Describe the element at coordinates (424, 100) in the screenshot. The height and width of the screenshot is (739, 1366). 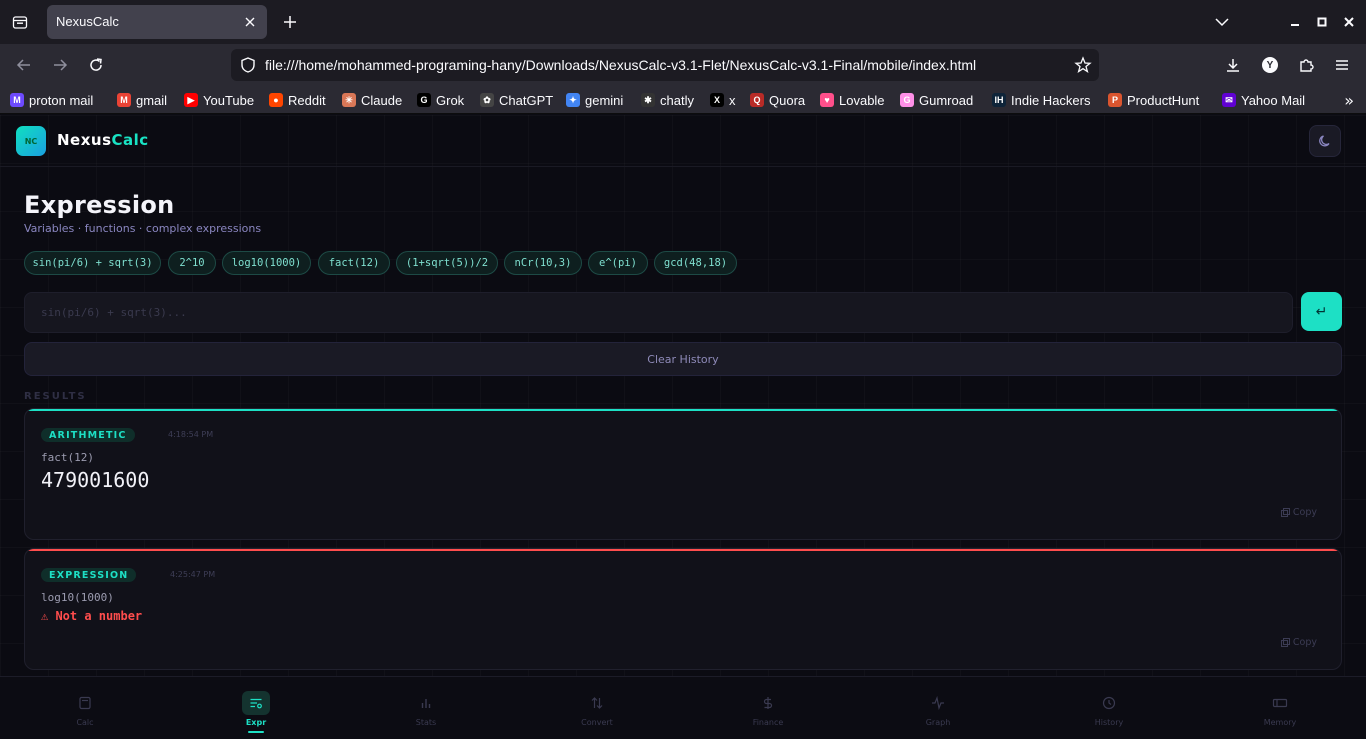
I see `grok-icon: G` at that location.